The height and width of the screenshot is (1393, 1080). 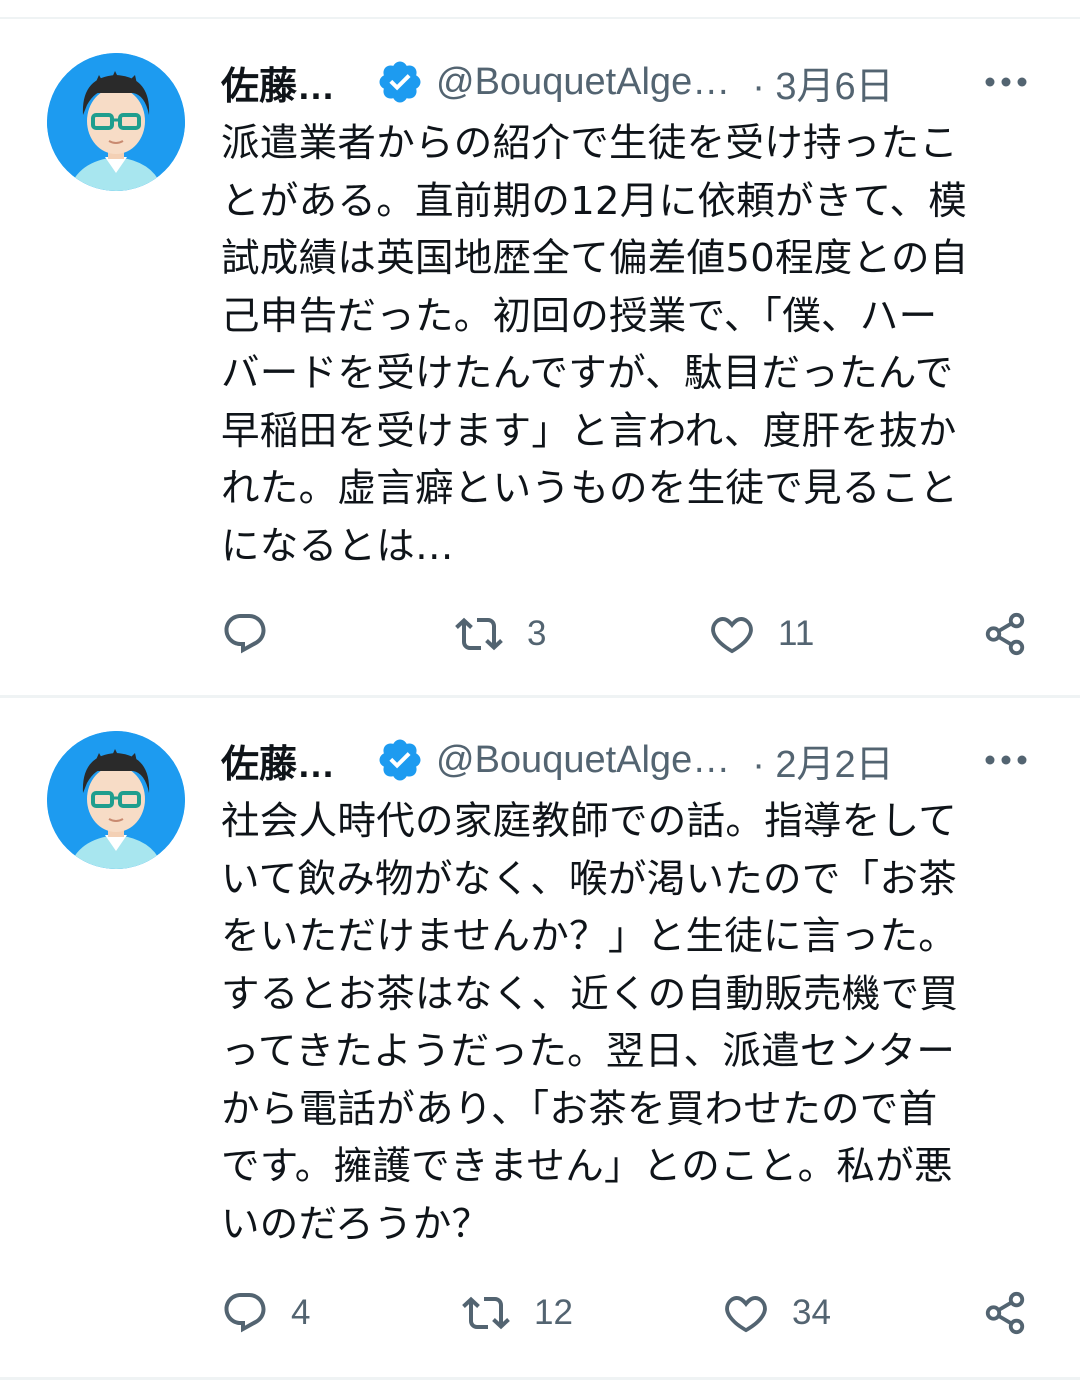 What do you see at coordinates (761, 634) in the screenshot?
I see `like-button: 11` at bounding box center [761, 634].